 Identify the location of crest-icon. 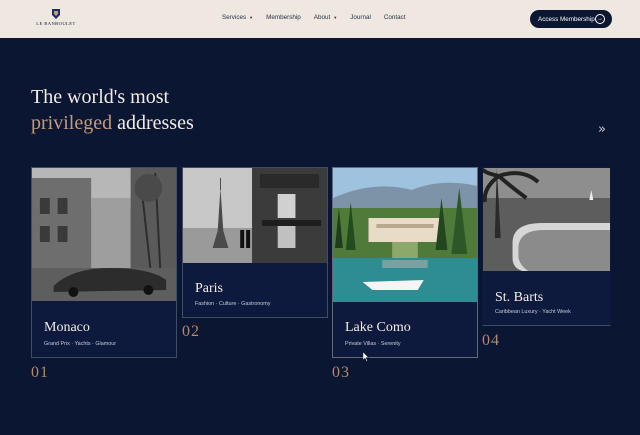
(56, 14).